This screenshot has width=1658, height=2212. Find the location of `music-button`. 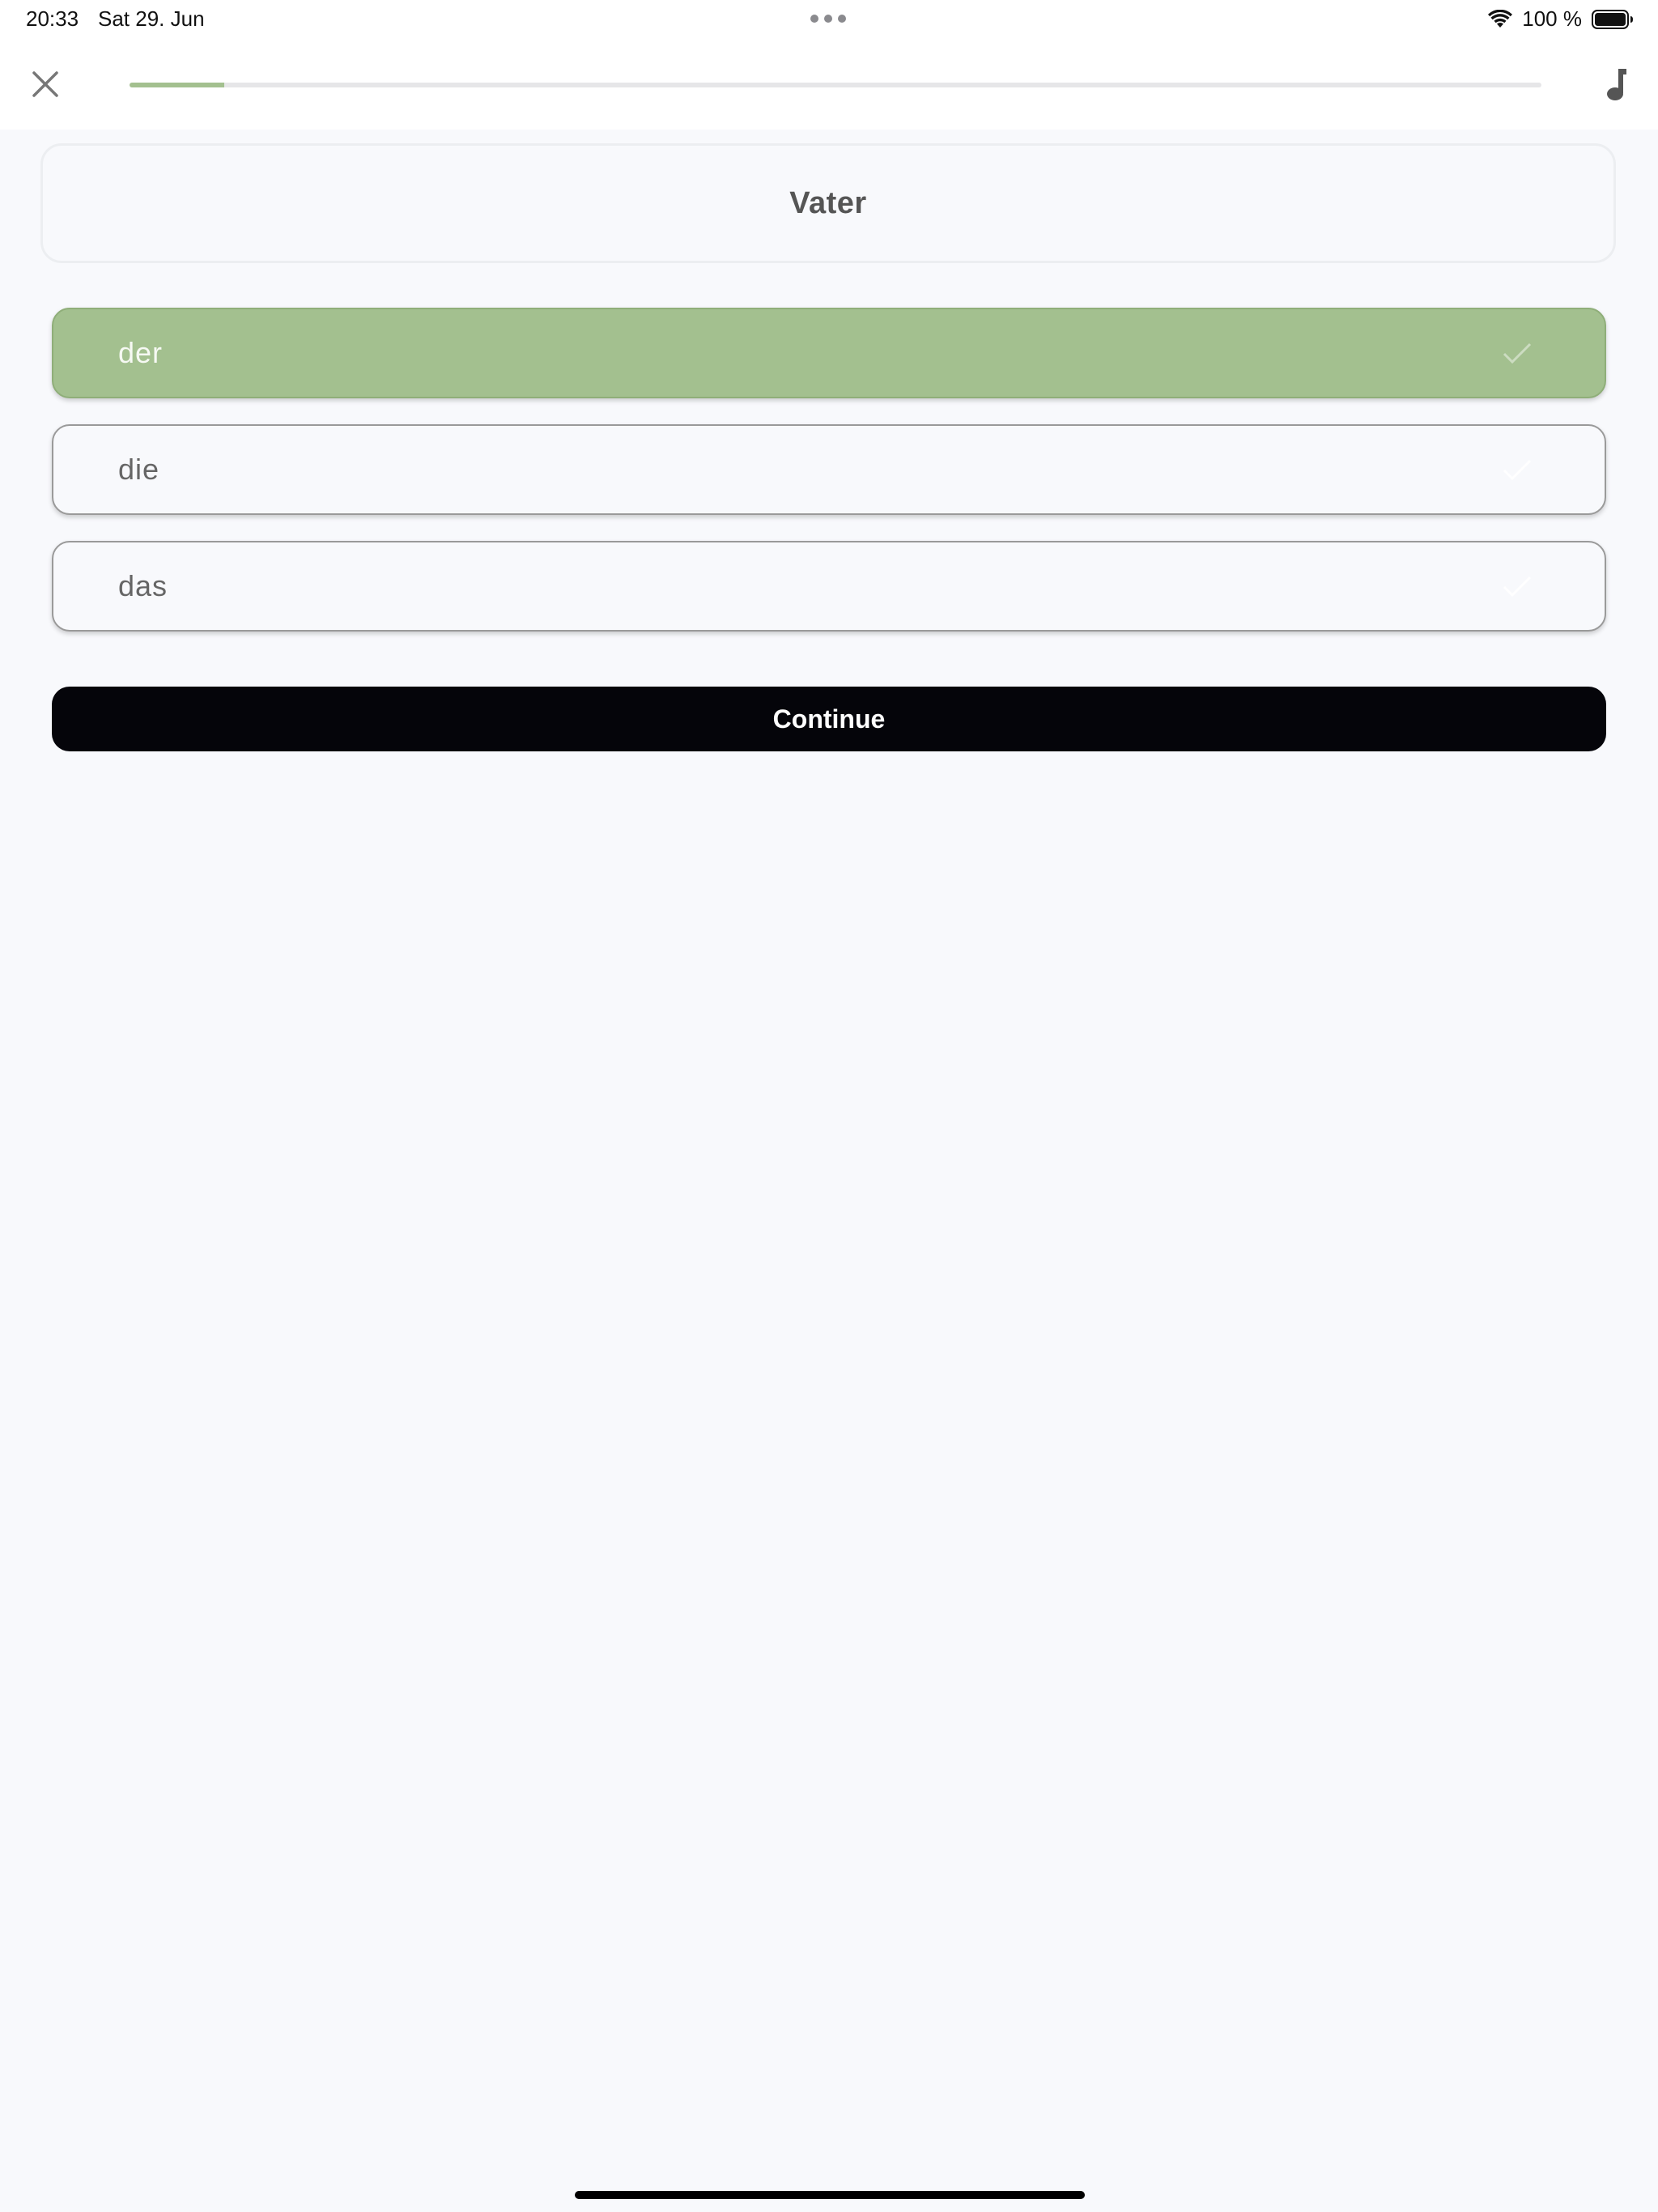

music-button is located at coordinates (1616, 84).